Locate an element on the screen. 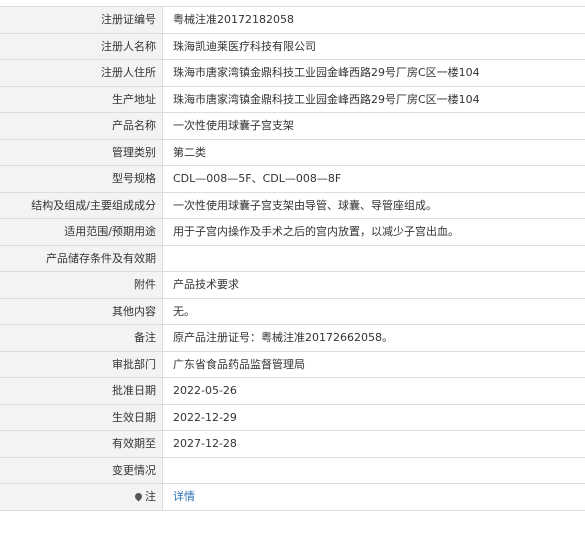 Image resolution: width=585 pixels, height=537 pixels. row-approval-department: 审批部门 广东省食品药品监督管理局 is located at coordinates (292, 364).